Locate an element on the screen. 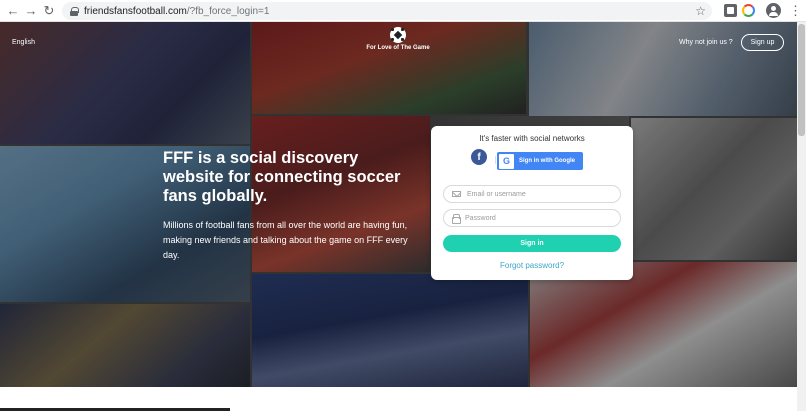 Image resolution: width=806 pixels, height=411 pixels. google-signin-button: G Sign in with Google is located at coordinates (540, 161).